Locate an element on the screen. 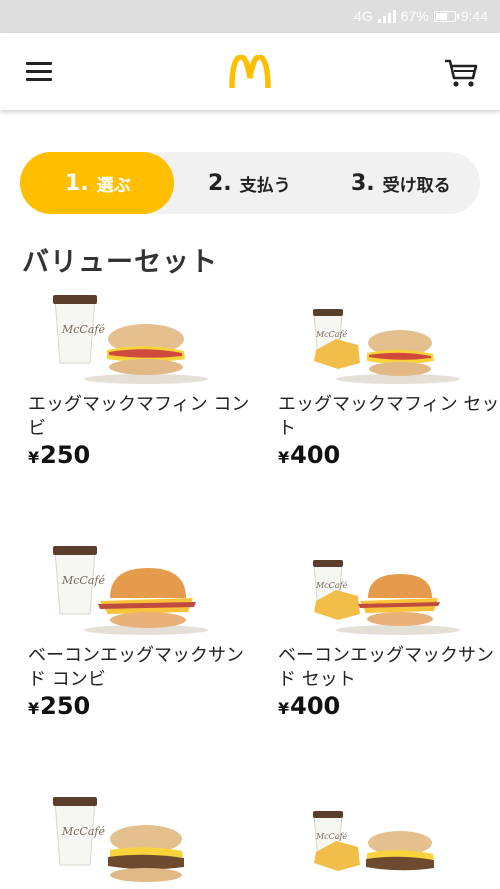 The height and width of the screenshot is (889, 500). step-receive: 3. 受け取る is located at coordinates (401, 183).